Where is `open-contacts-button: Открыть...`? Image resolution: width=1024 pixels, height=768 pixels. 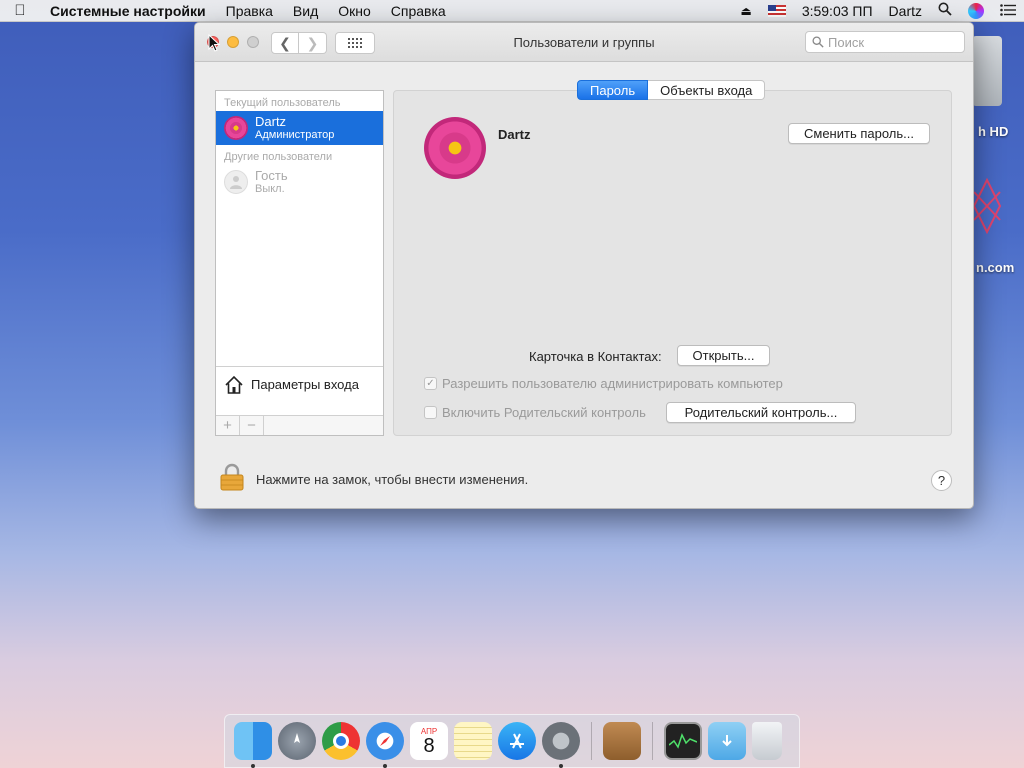
open-contacts-button: Открыть... is located at coordinates (723, 355).